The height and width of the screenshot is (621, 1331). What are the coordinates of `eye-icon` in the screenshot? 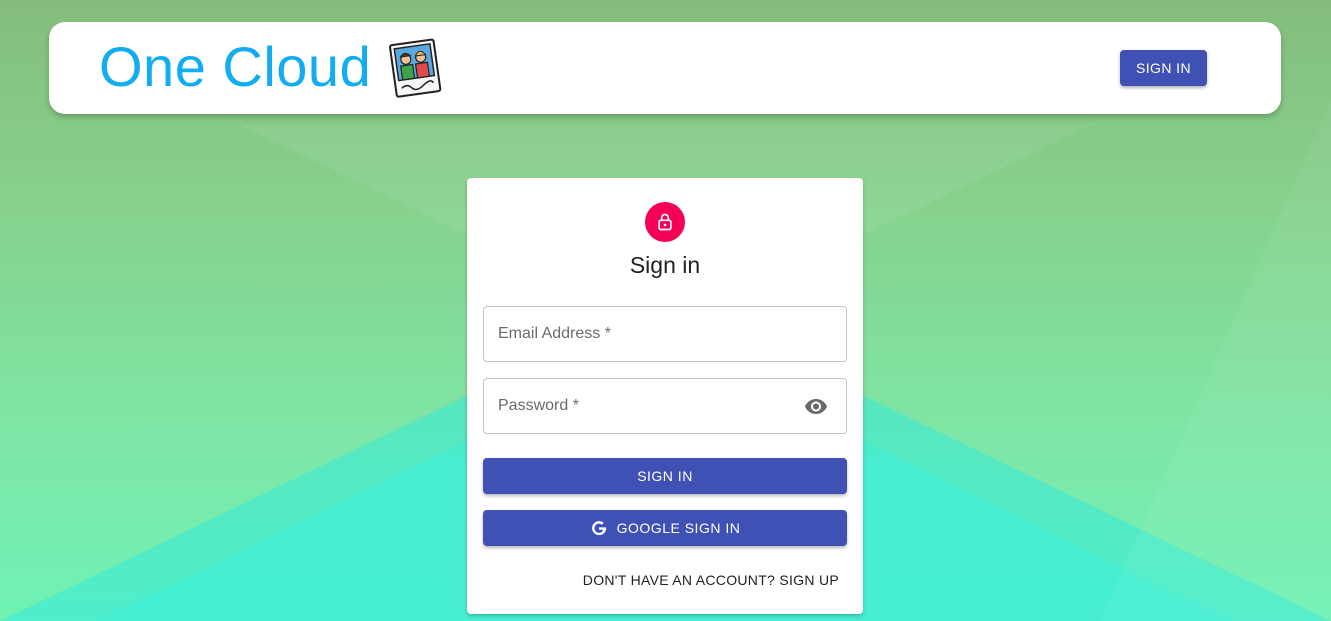 It's located at (816, 406).